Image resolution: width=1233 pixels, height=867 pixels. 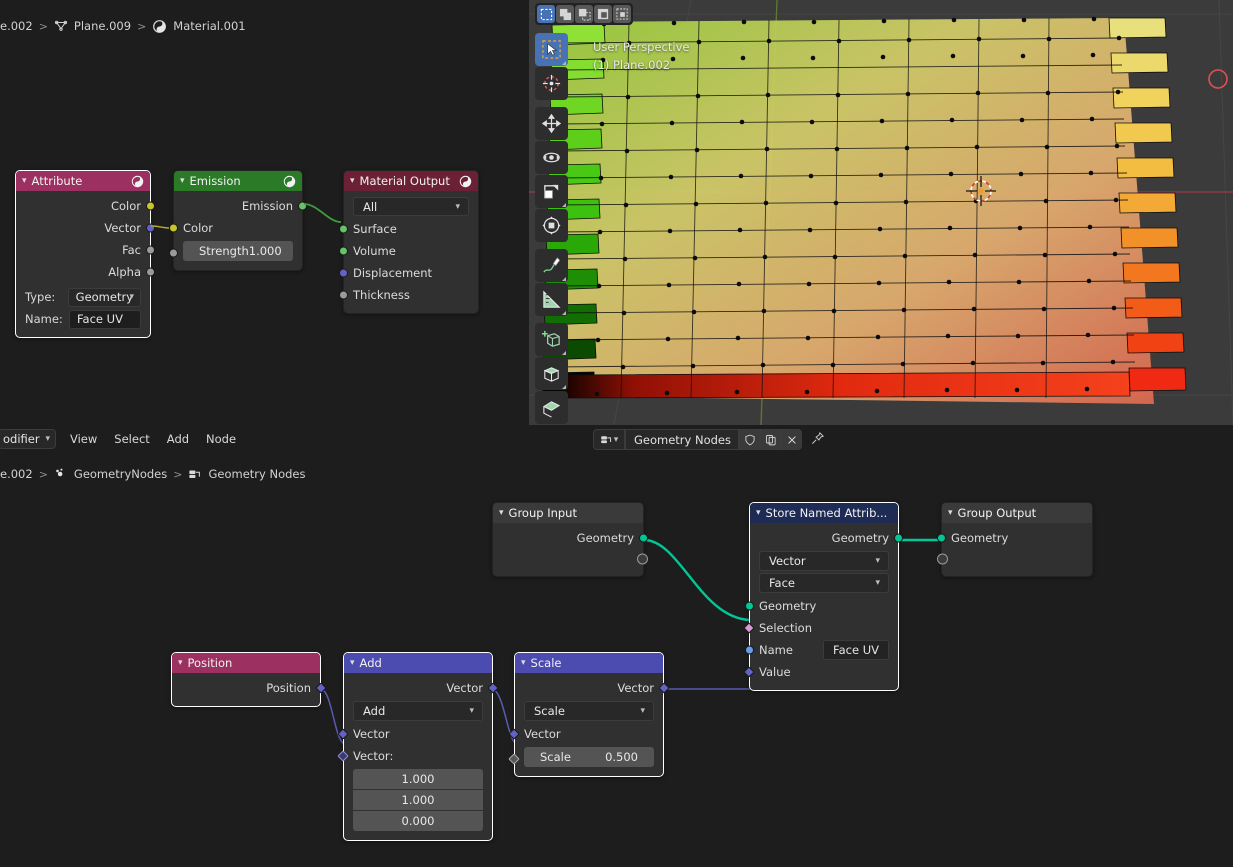 What do you see at coordinates (514, 734) in the screenshot?
I see `socket-vector-in` at bounding box center [514, 734].